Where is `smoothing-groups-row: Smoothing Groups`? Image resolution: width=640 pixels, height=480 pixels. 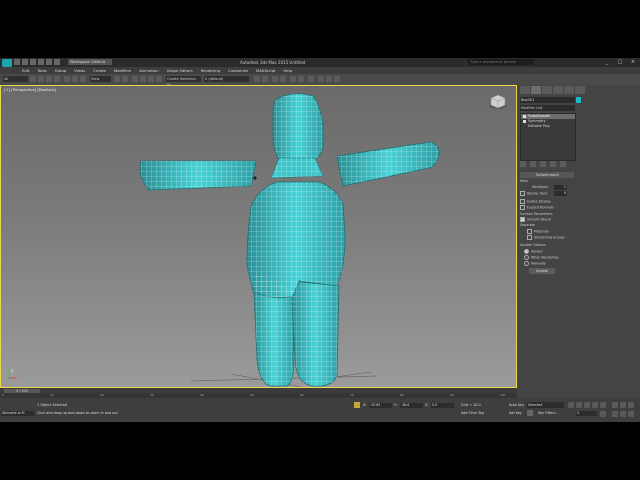 smoothing-groups-row: Smoothing Groups is located at coordinates (546, 238).